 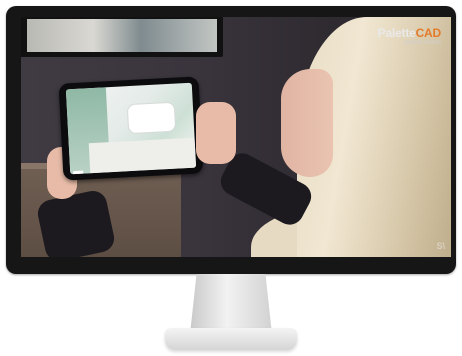 What do you see at coordinates (440, 246) in the screenshot?
I see `corner-watermark: S\` at bounding box center [440, 246].